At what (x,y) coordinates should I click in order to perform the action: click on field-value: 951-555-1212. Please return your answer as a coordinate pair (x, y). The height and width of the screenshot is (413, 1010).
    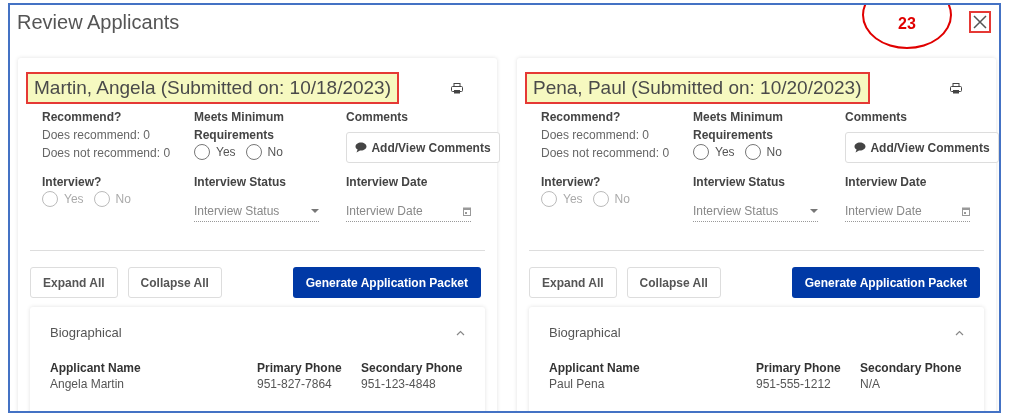
    Looking at the image, I should click on (794, 384).